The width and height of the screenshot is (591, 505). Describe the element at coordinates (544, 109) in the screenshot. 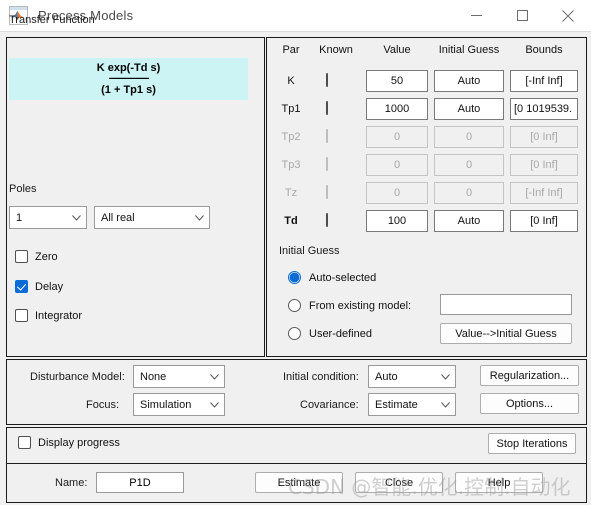

I see `bounds-input: [0 1019539.` at that location.